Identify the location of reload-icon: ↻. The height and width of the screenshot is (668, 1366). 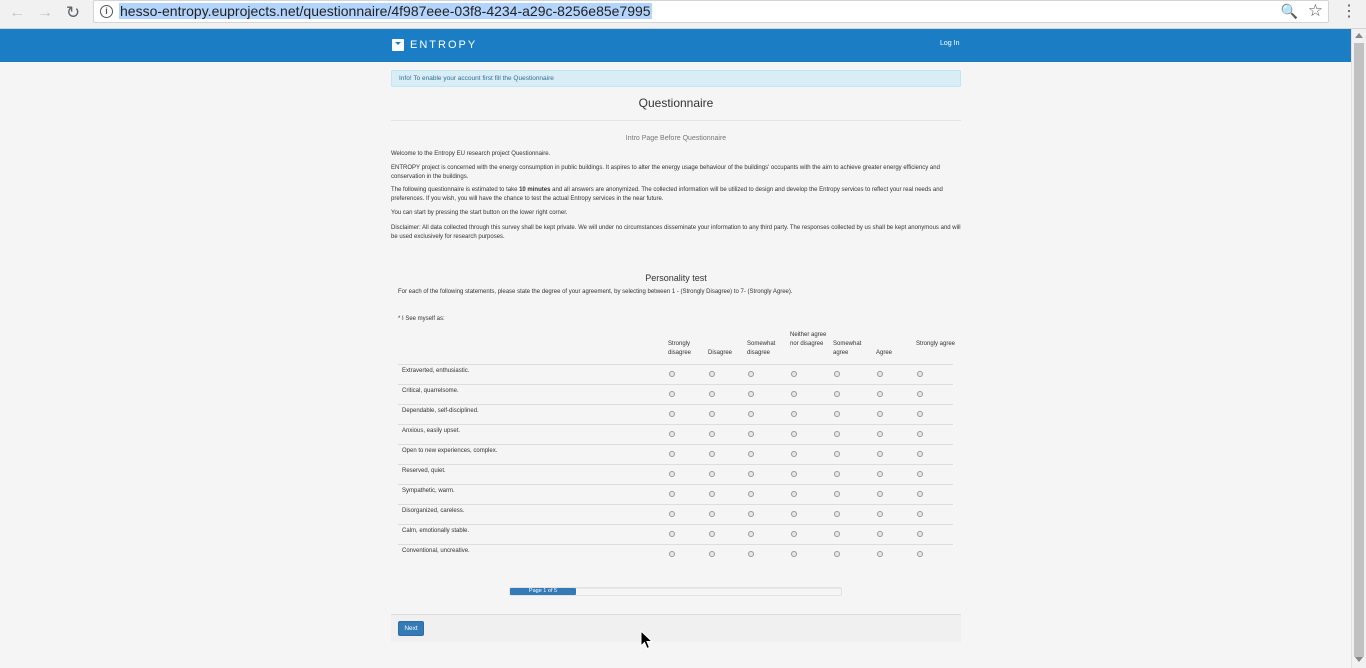
(73, 13).